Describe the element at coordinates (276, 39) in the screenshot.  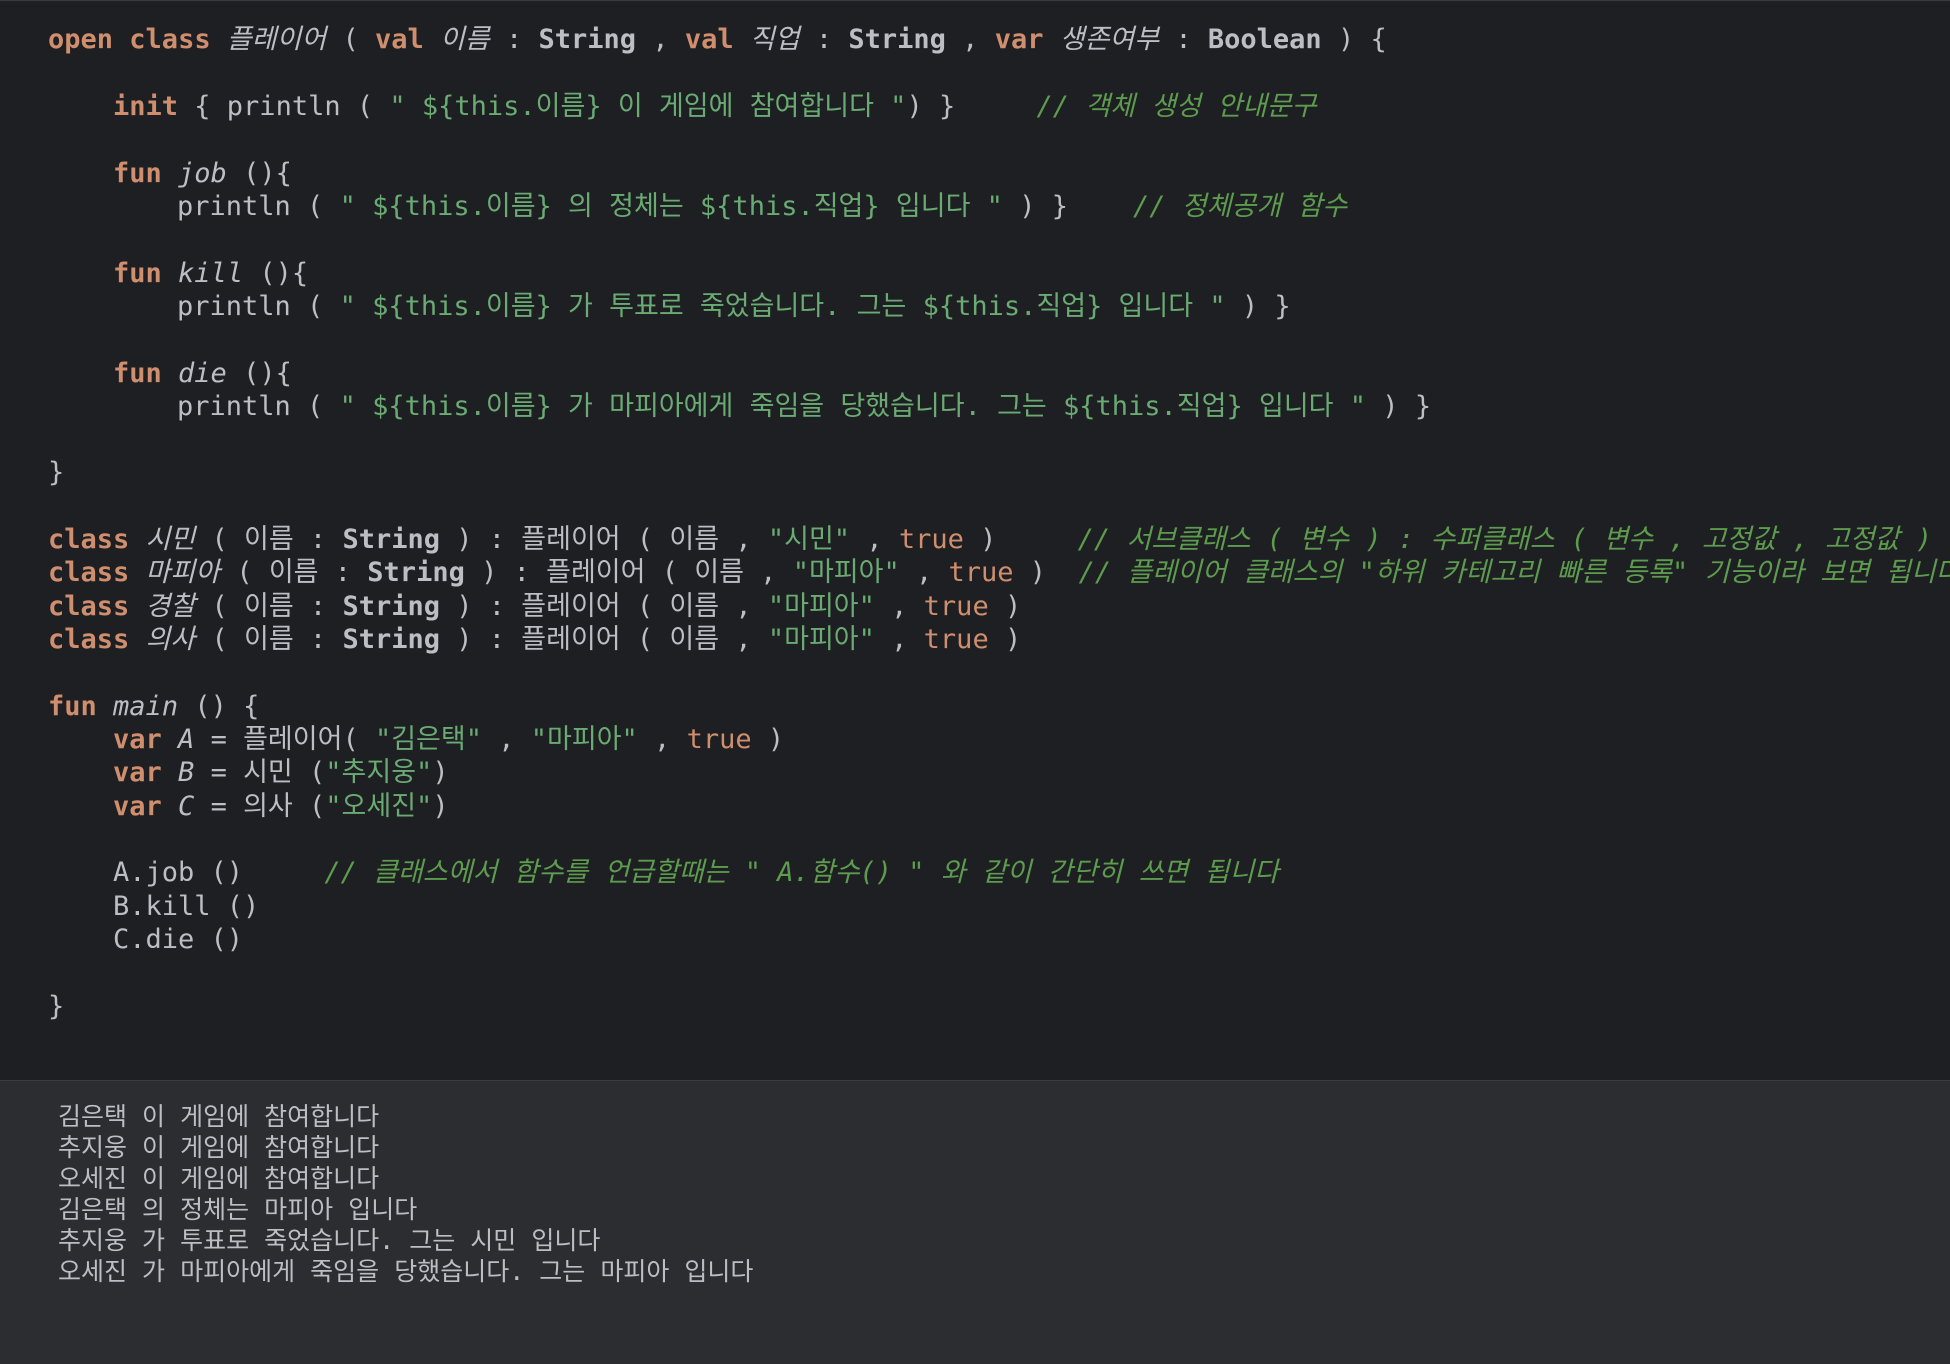
I see `class-name: 플레이어` at that location.